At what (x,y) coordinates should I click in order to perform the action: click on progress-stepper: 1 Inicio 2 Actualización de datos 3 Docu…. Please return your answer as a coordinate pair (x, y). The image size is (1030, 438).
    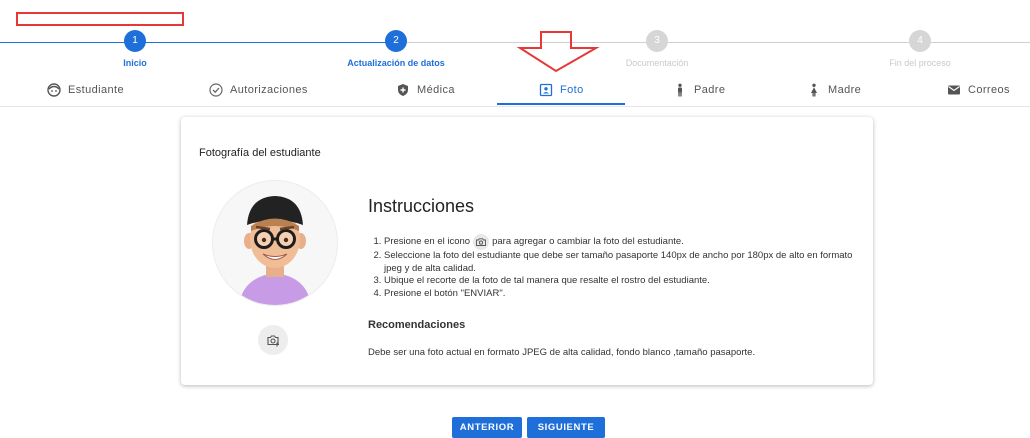
    Looking at the image, I should click on (515, 51).